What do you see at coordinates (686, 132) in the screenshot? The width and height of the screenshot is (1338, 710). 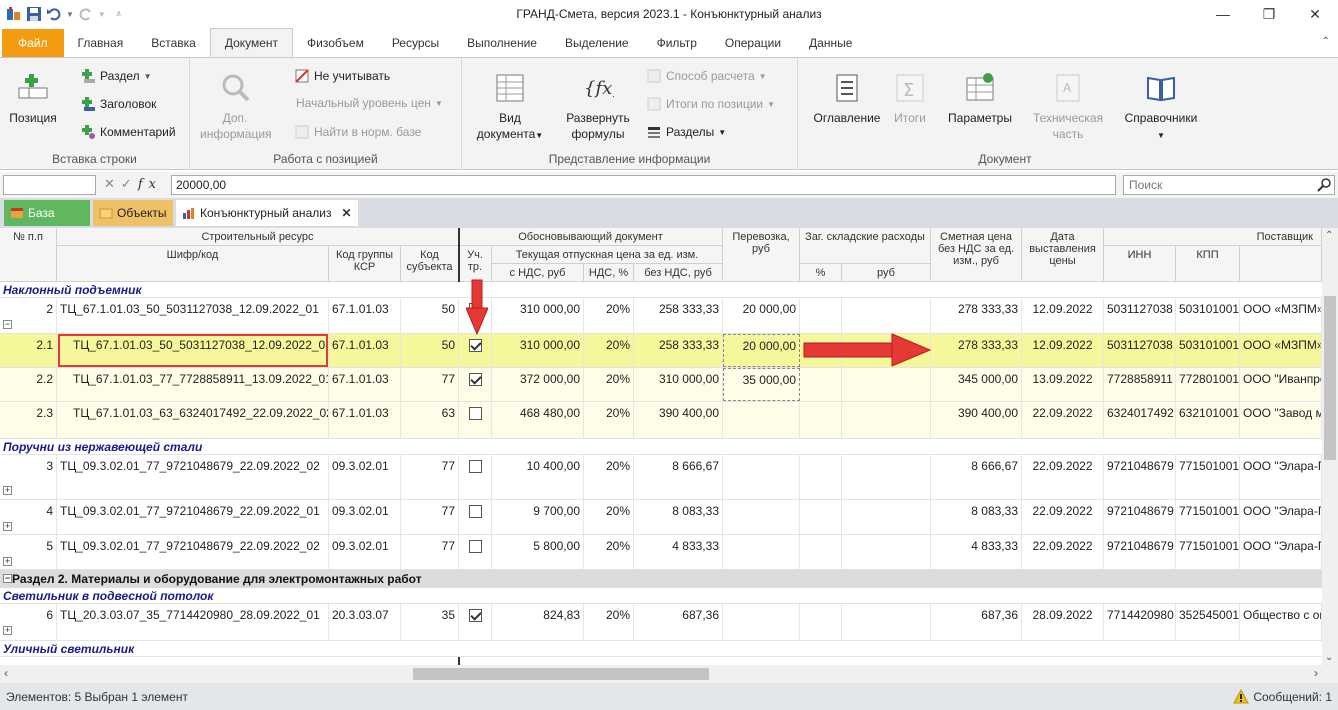 I see `sections-dropdown: Разделы ▼` at bounding box center [686, 132].